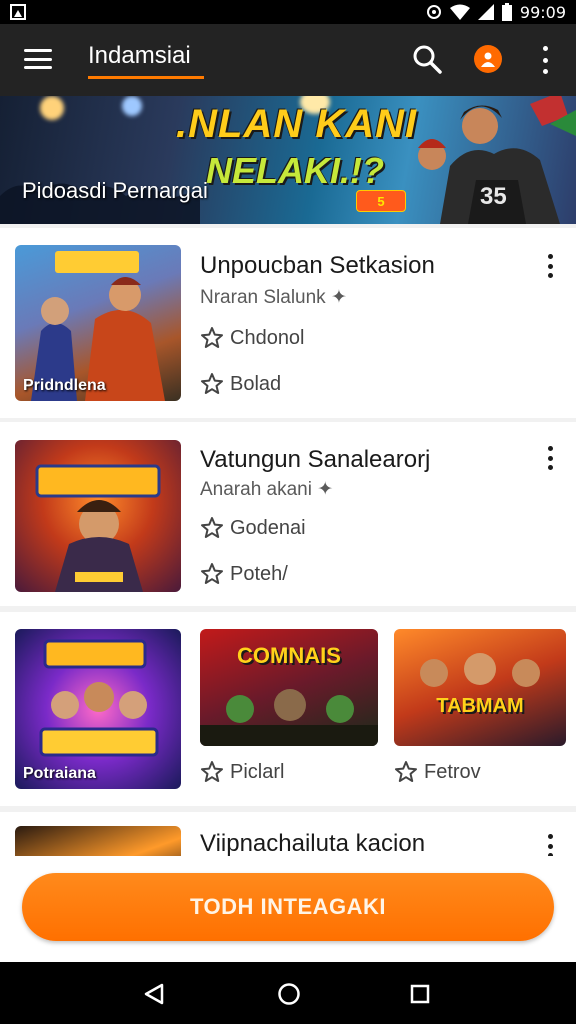 Image resolution: width=576 pixels, height=1024 pixels. What do you see at coordinates (115, 190) in the screenshot?
I see `banner-subtitle: Pidoasdi Pernargai` at bounding box center [115, 190].